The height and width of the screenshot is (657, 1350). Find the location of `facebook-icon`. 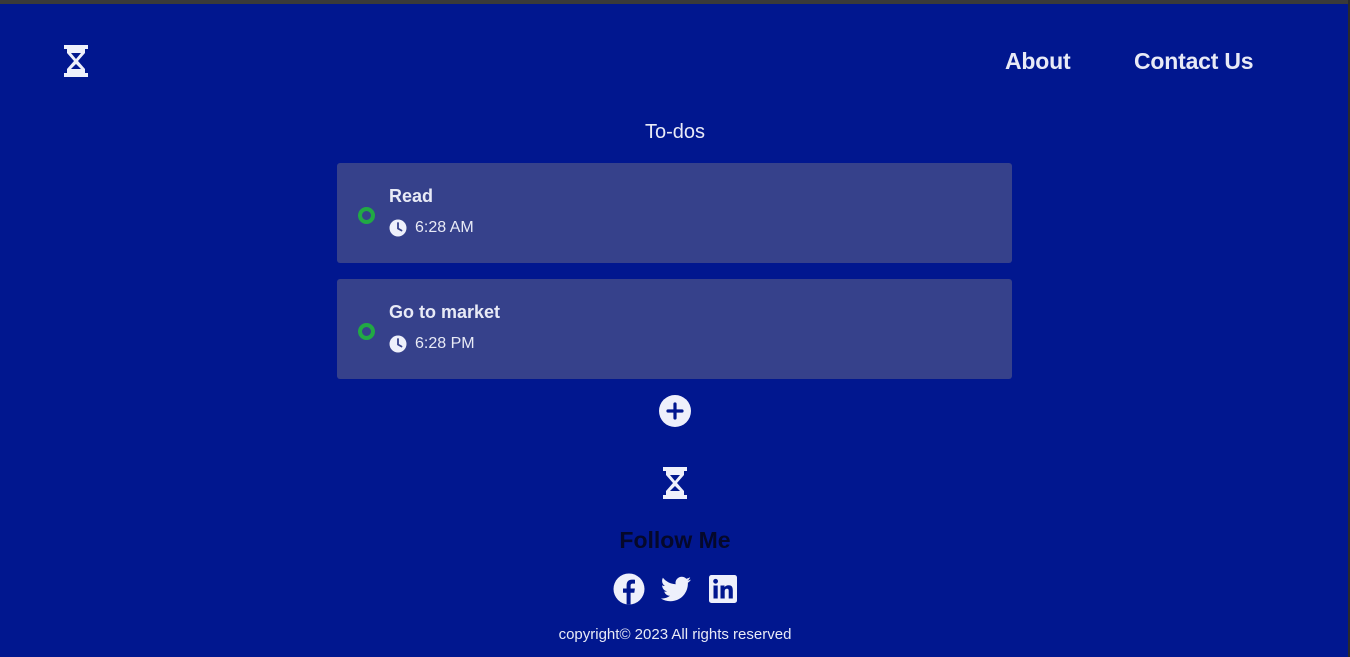

facebook-icon is located at coordinates (629, 589).